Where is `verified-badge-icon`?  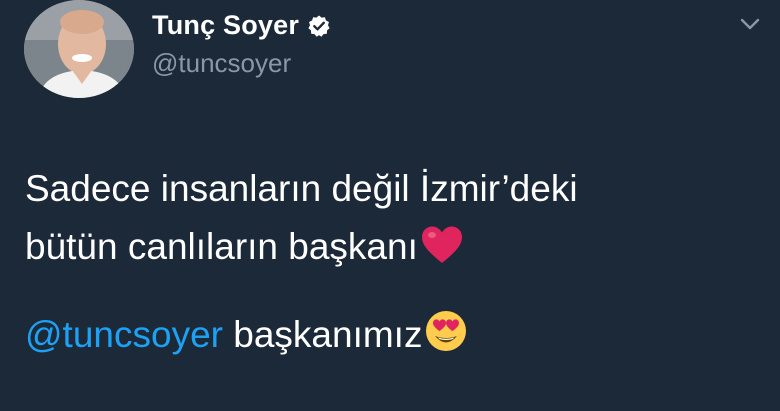
verified-badge-icon is located at coordinates (319, 26).